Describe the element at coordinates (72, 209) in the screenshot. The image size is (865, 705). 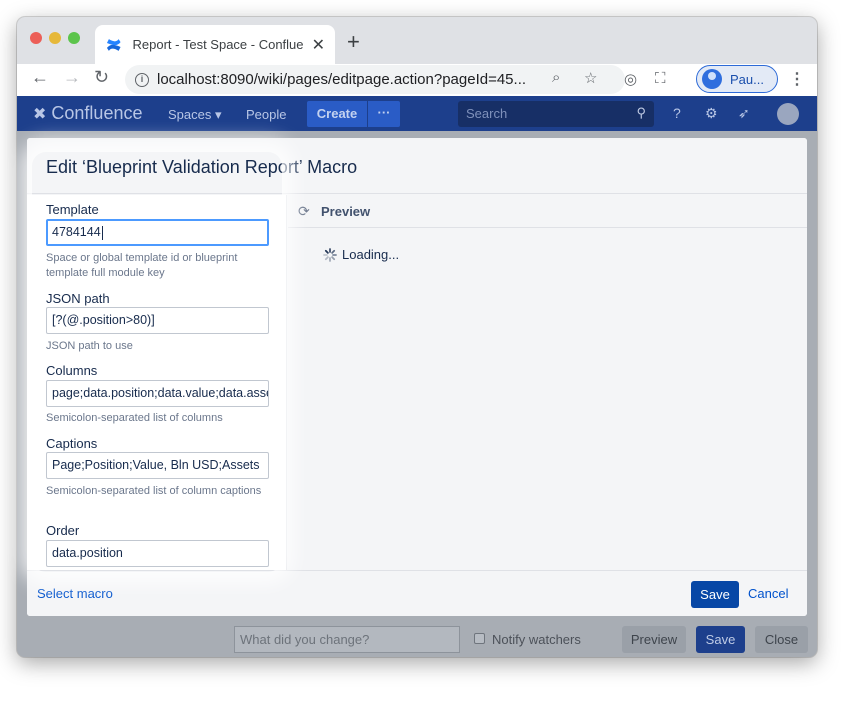
I see `template-label: Template` at that location.